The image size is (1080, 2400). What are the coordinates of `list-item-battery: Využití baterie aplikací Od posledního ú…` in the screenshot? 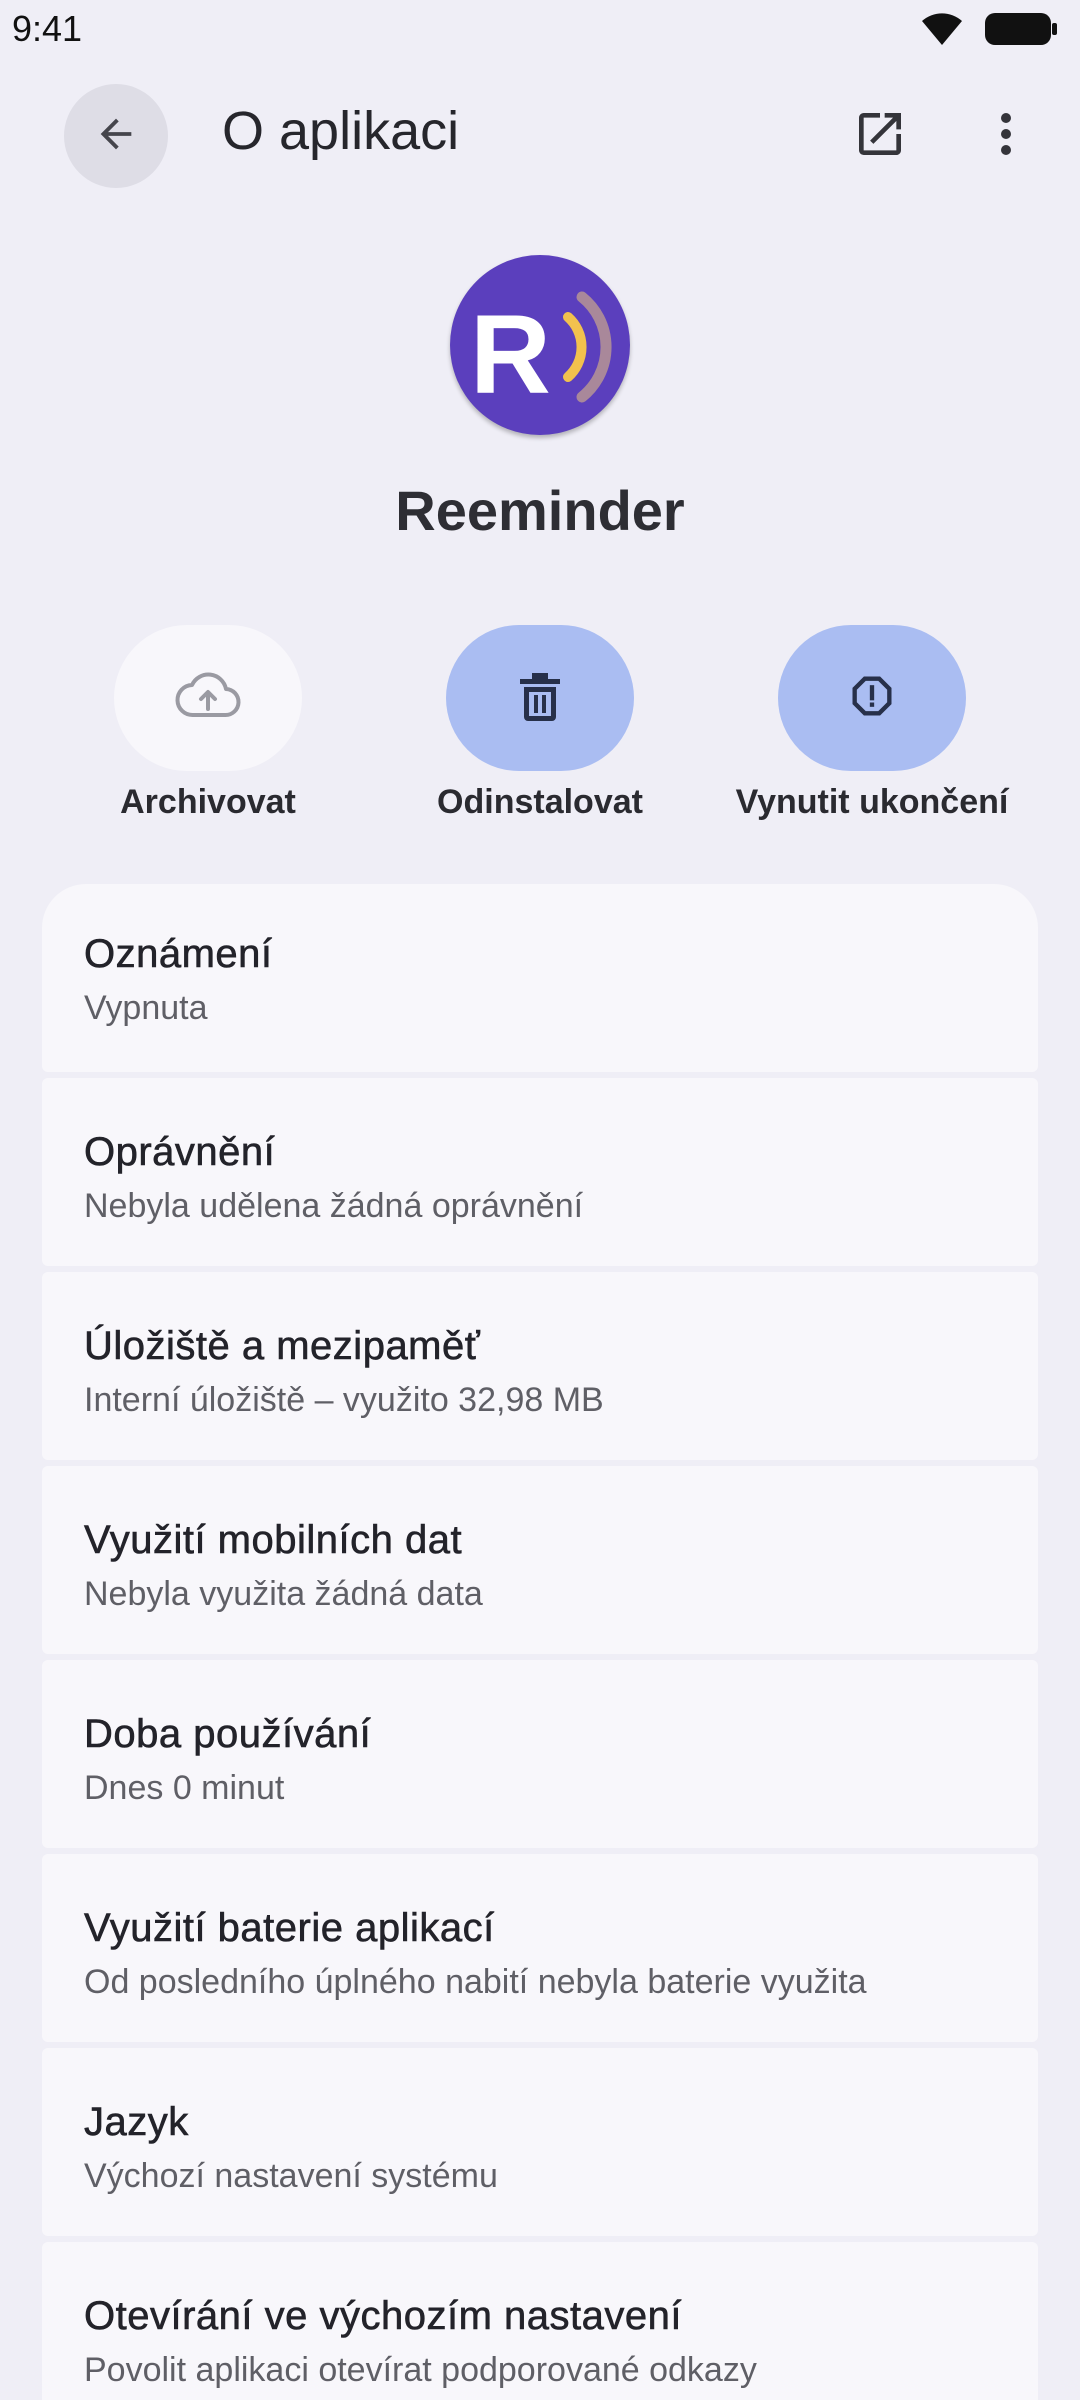 It's located at (540, 1948).